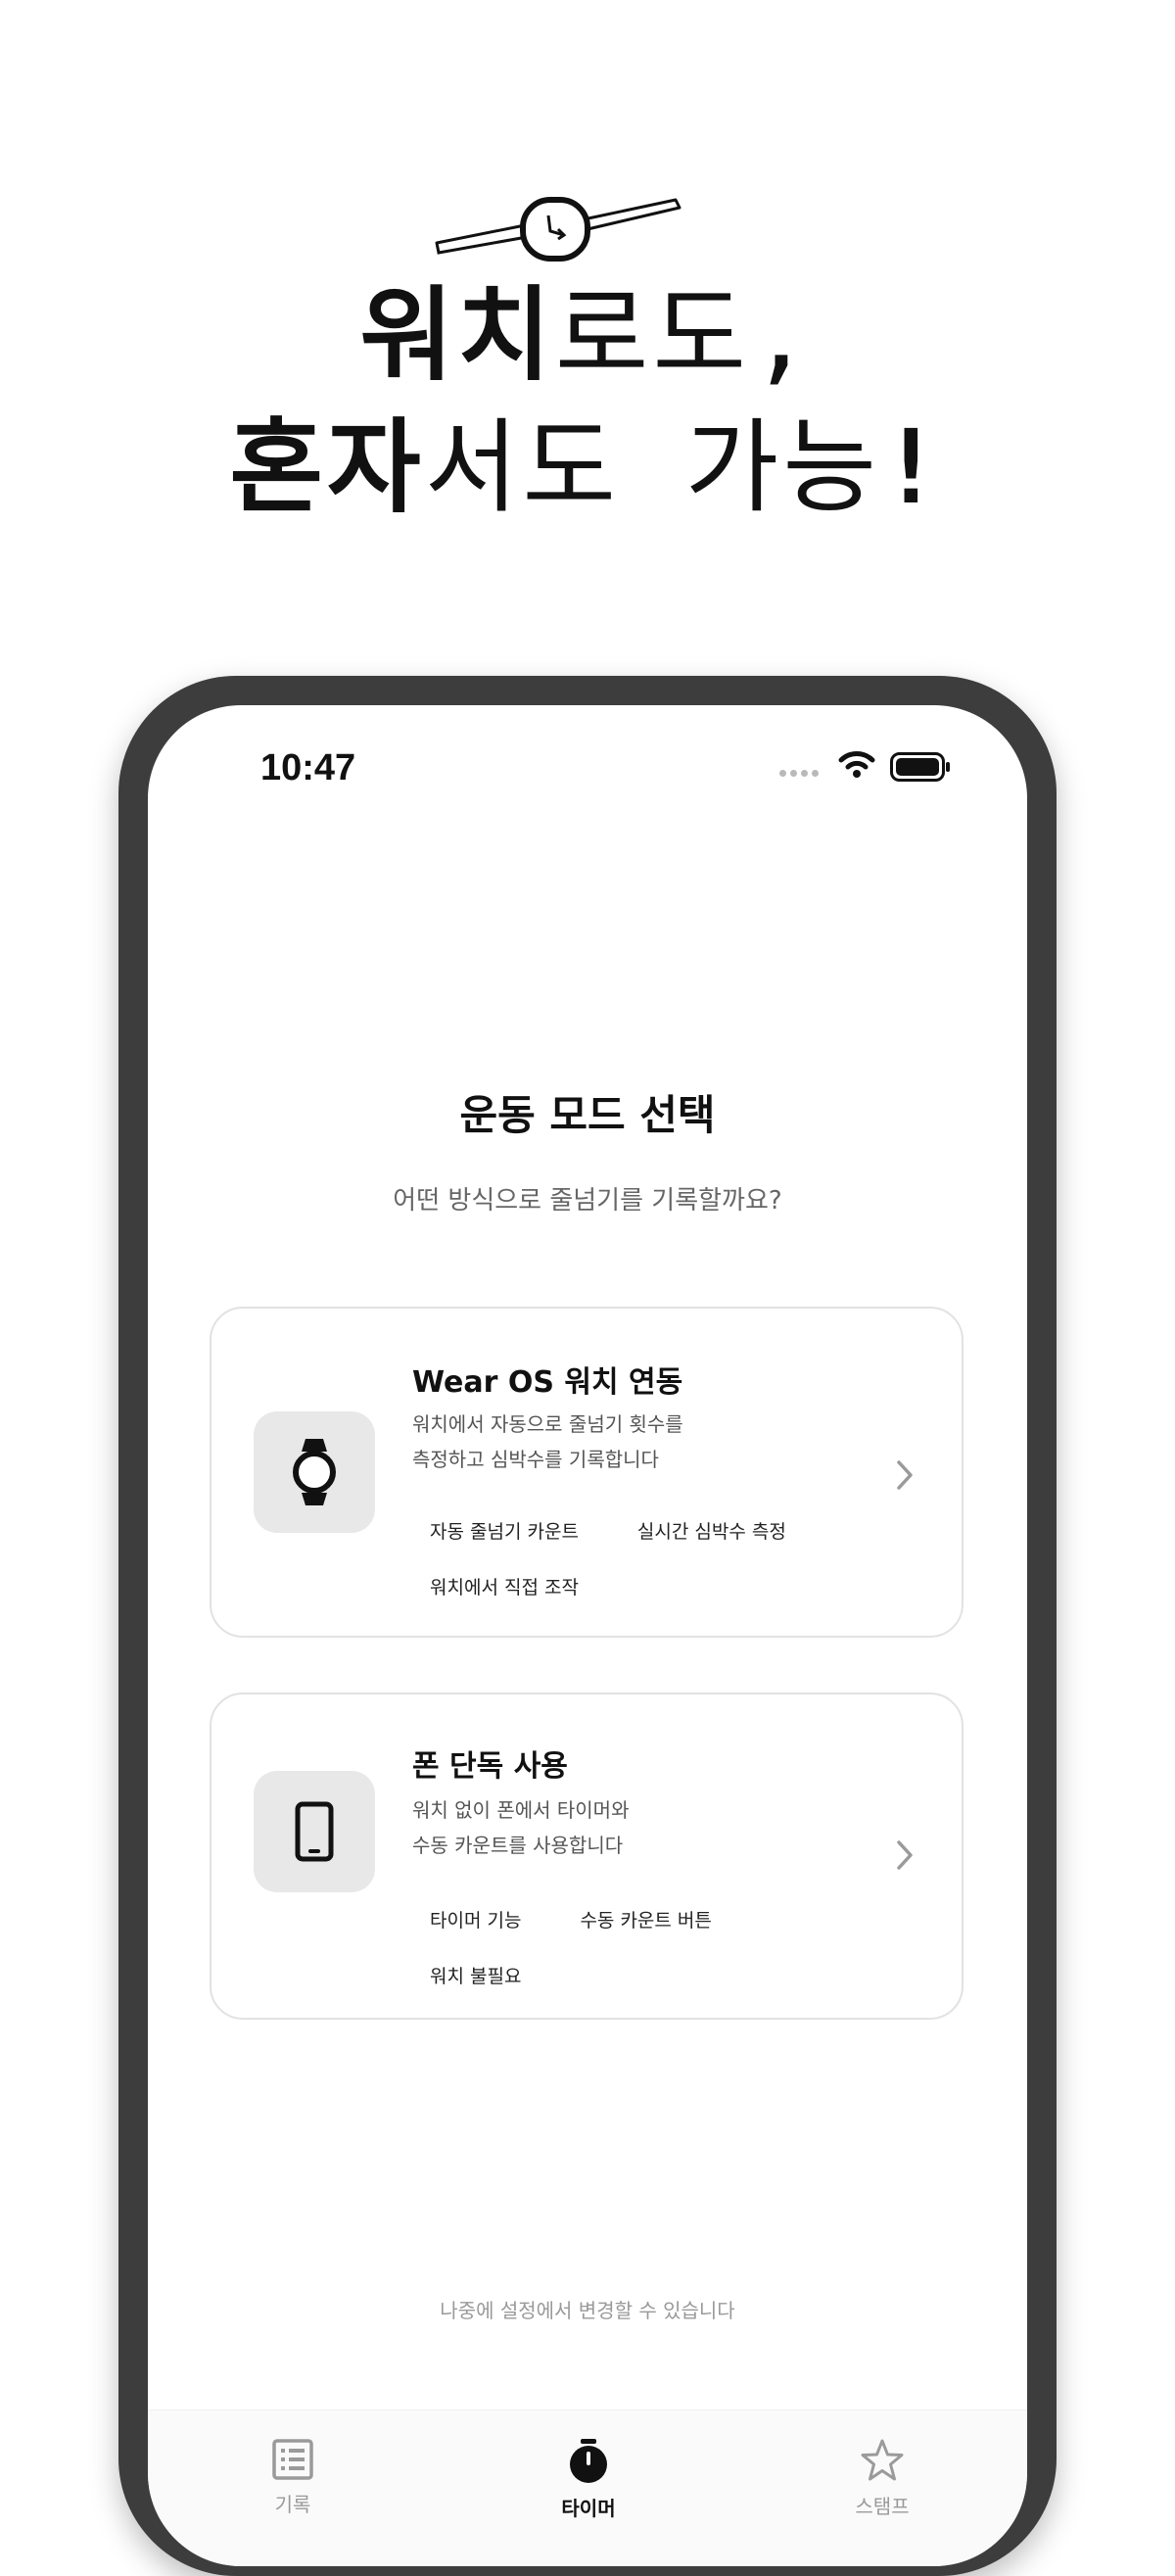 Image resolution: width=1175 pixels, height=2576 pixels. Describe the element at coordinates (490, 1767) in the screenshot. I see `card-title: 폰 단독 사용` at that location.